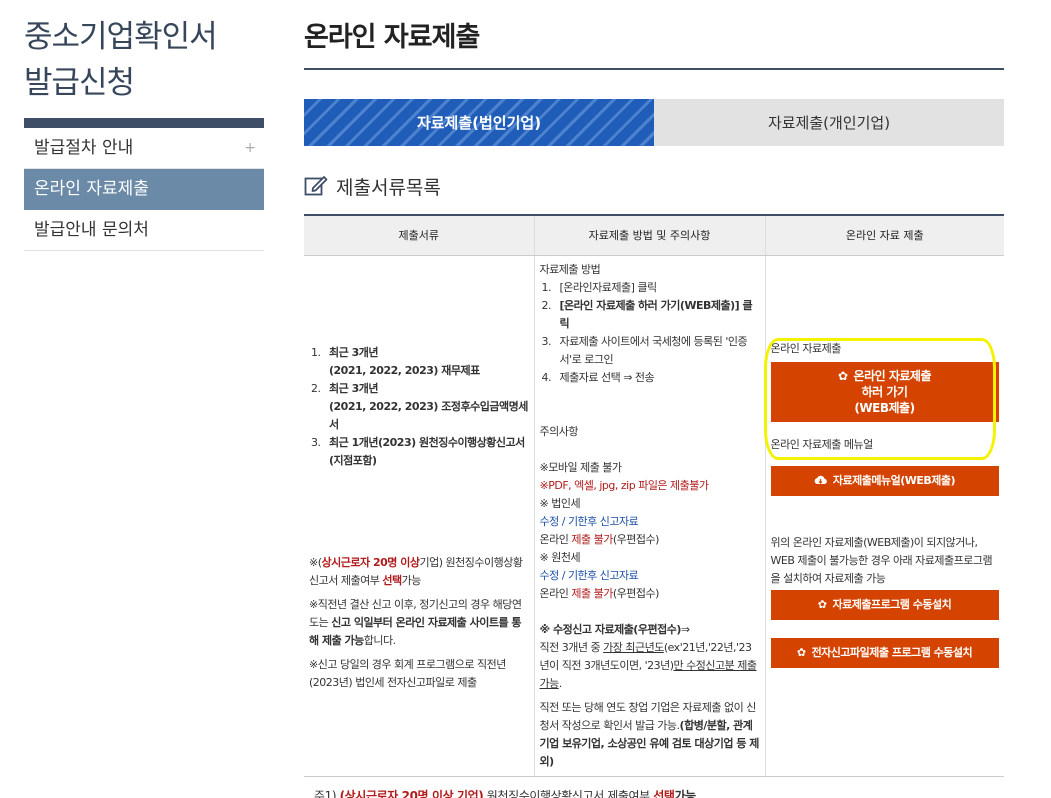 This screenshot has height=798, width=1051. What do you see at coordinates (592, 593) in the screenshot?
I see `text: 제출 불가` at bounding box center [592, 593].